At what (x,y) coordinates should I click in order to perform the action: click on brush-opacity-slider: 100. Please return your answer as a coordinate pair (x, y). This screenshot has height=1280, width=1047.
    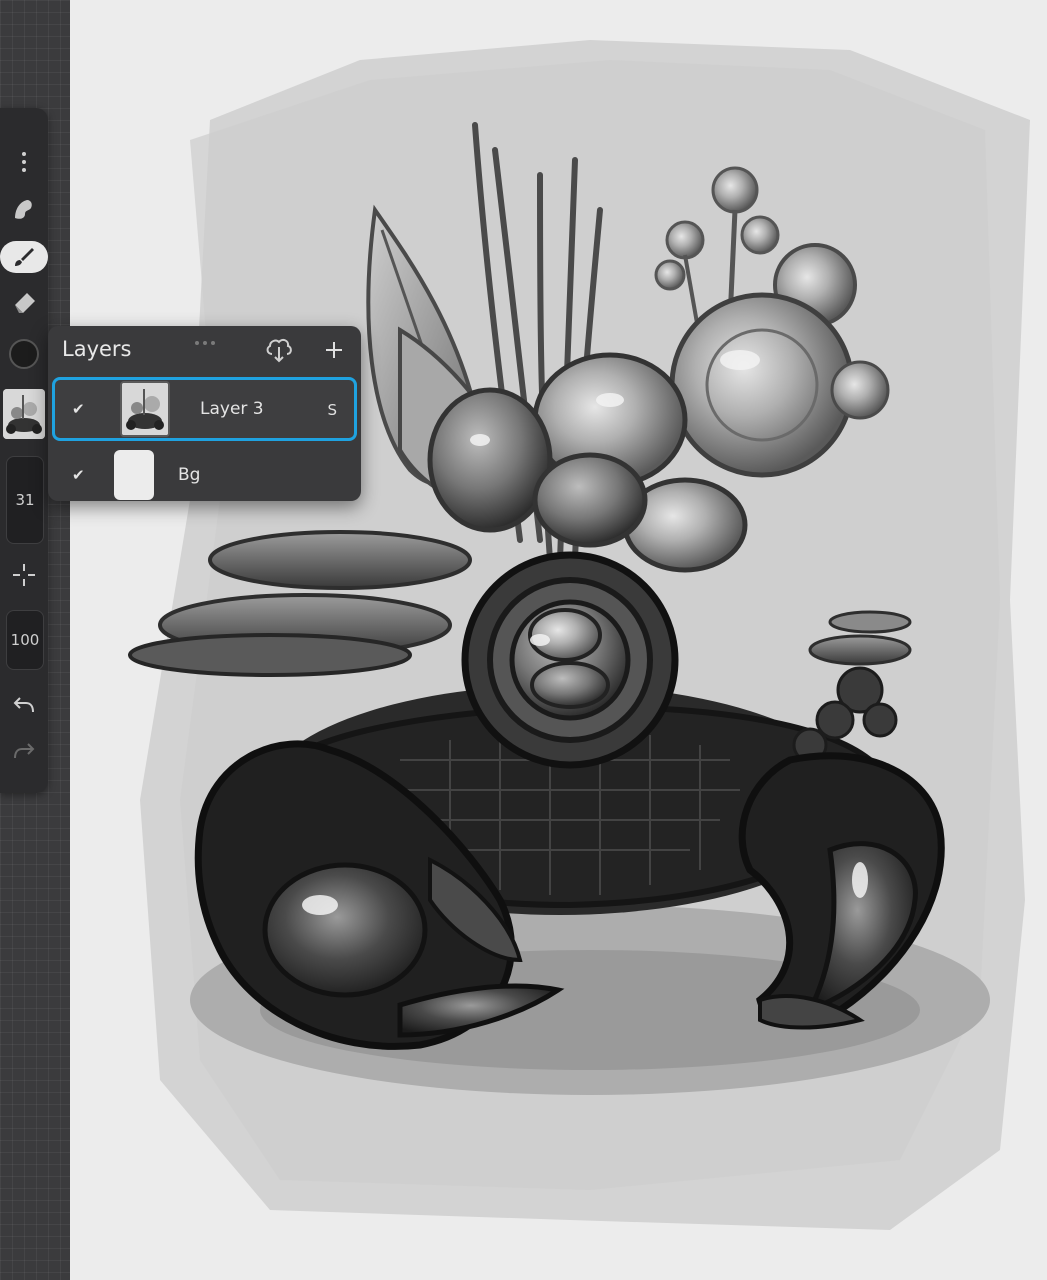
    Looking at the image, I should click on (25, 640).